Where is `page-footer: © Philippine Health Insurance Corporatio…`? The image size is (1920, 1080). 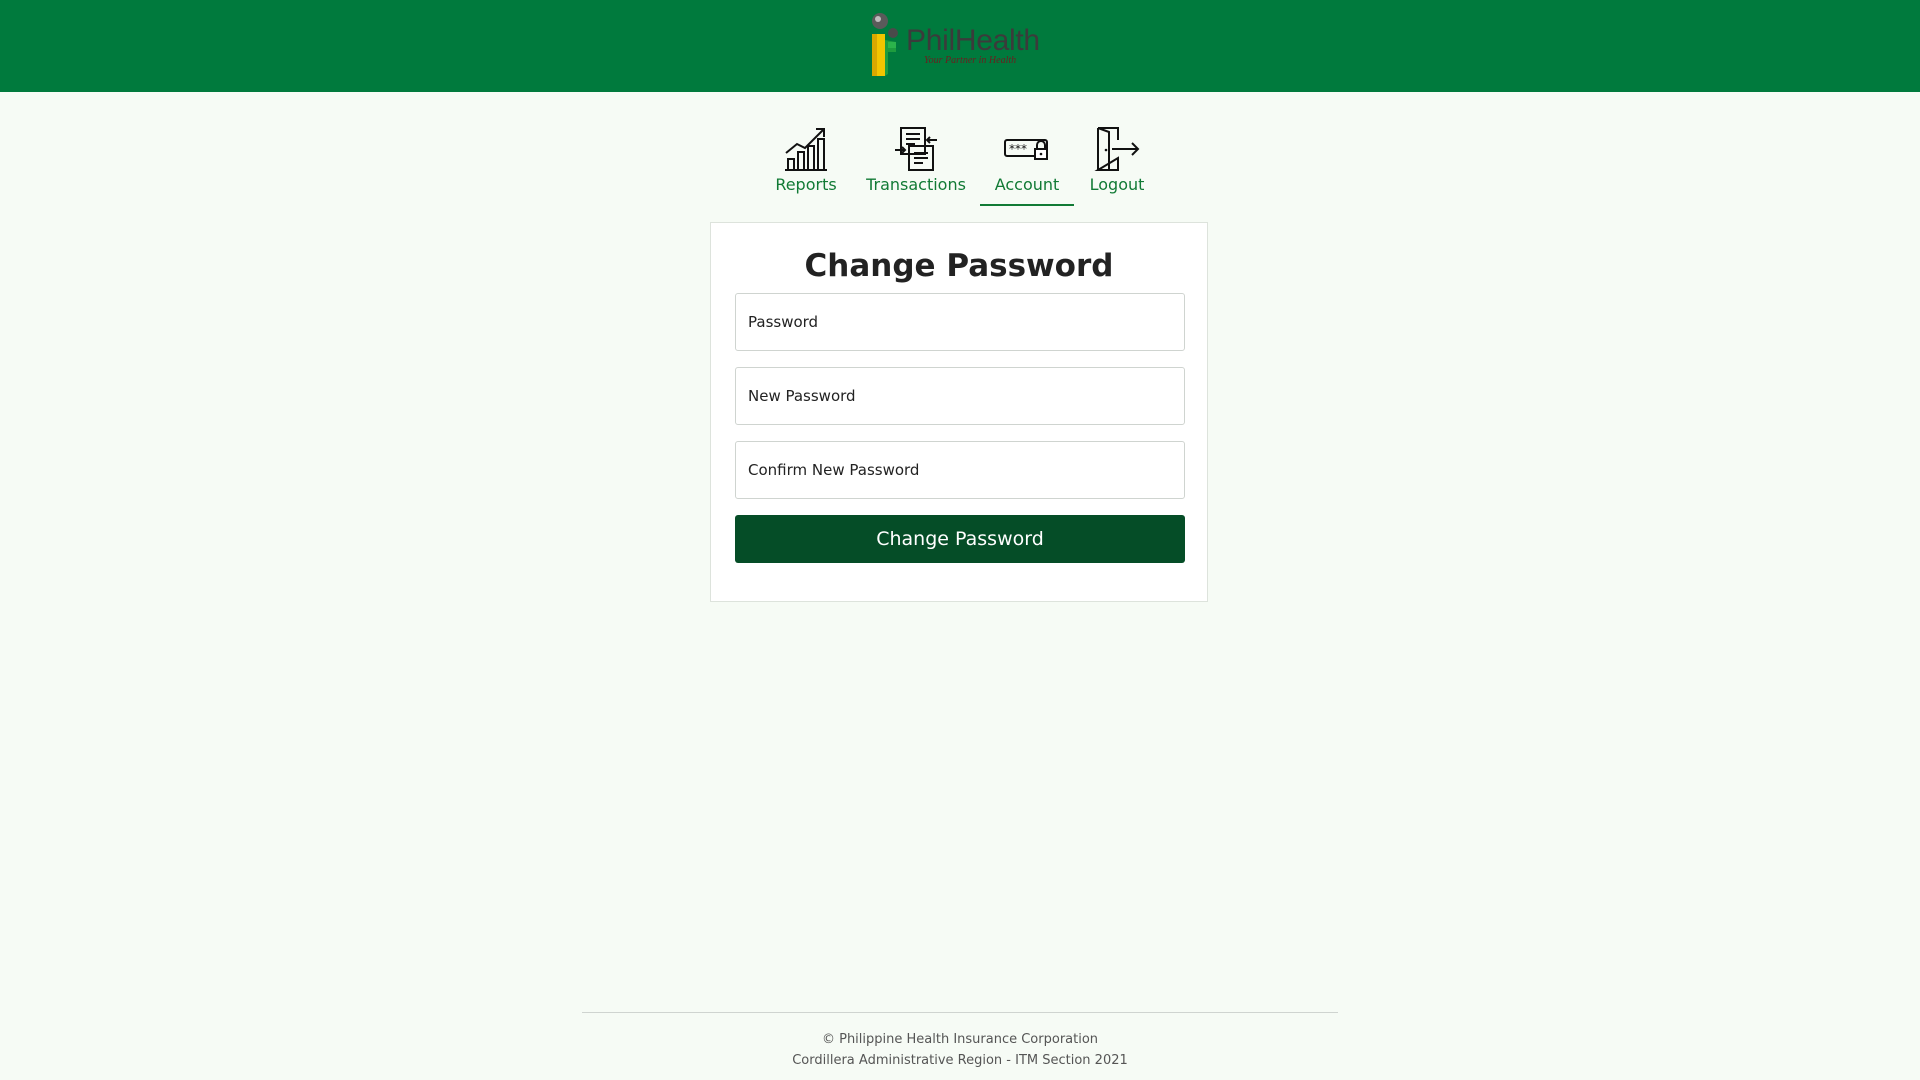 page-footer: © Philippine Health Insurance Corporatio… is located at coordinates (960, 1041).